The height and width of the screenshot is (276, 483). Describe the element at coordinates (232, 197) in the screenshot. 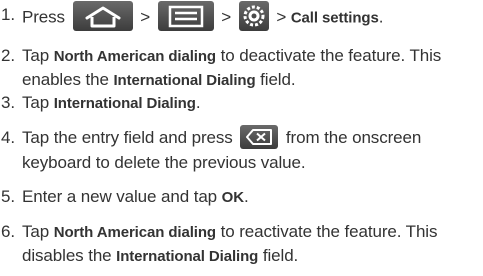

I see `ok-label: OK` at that location.